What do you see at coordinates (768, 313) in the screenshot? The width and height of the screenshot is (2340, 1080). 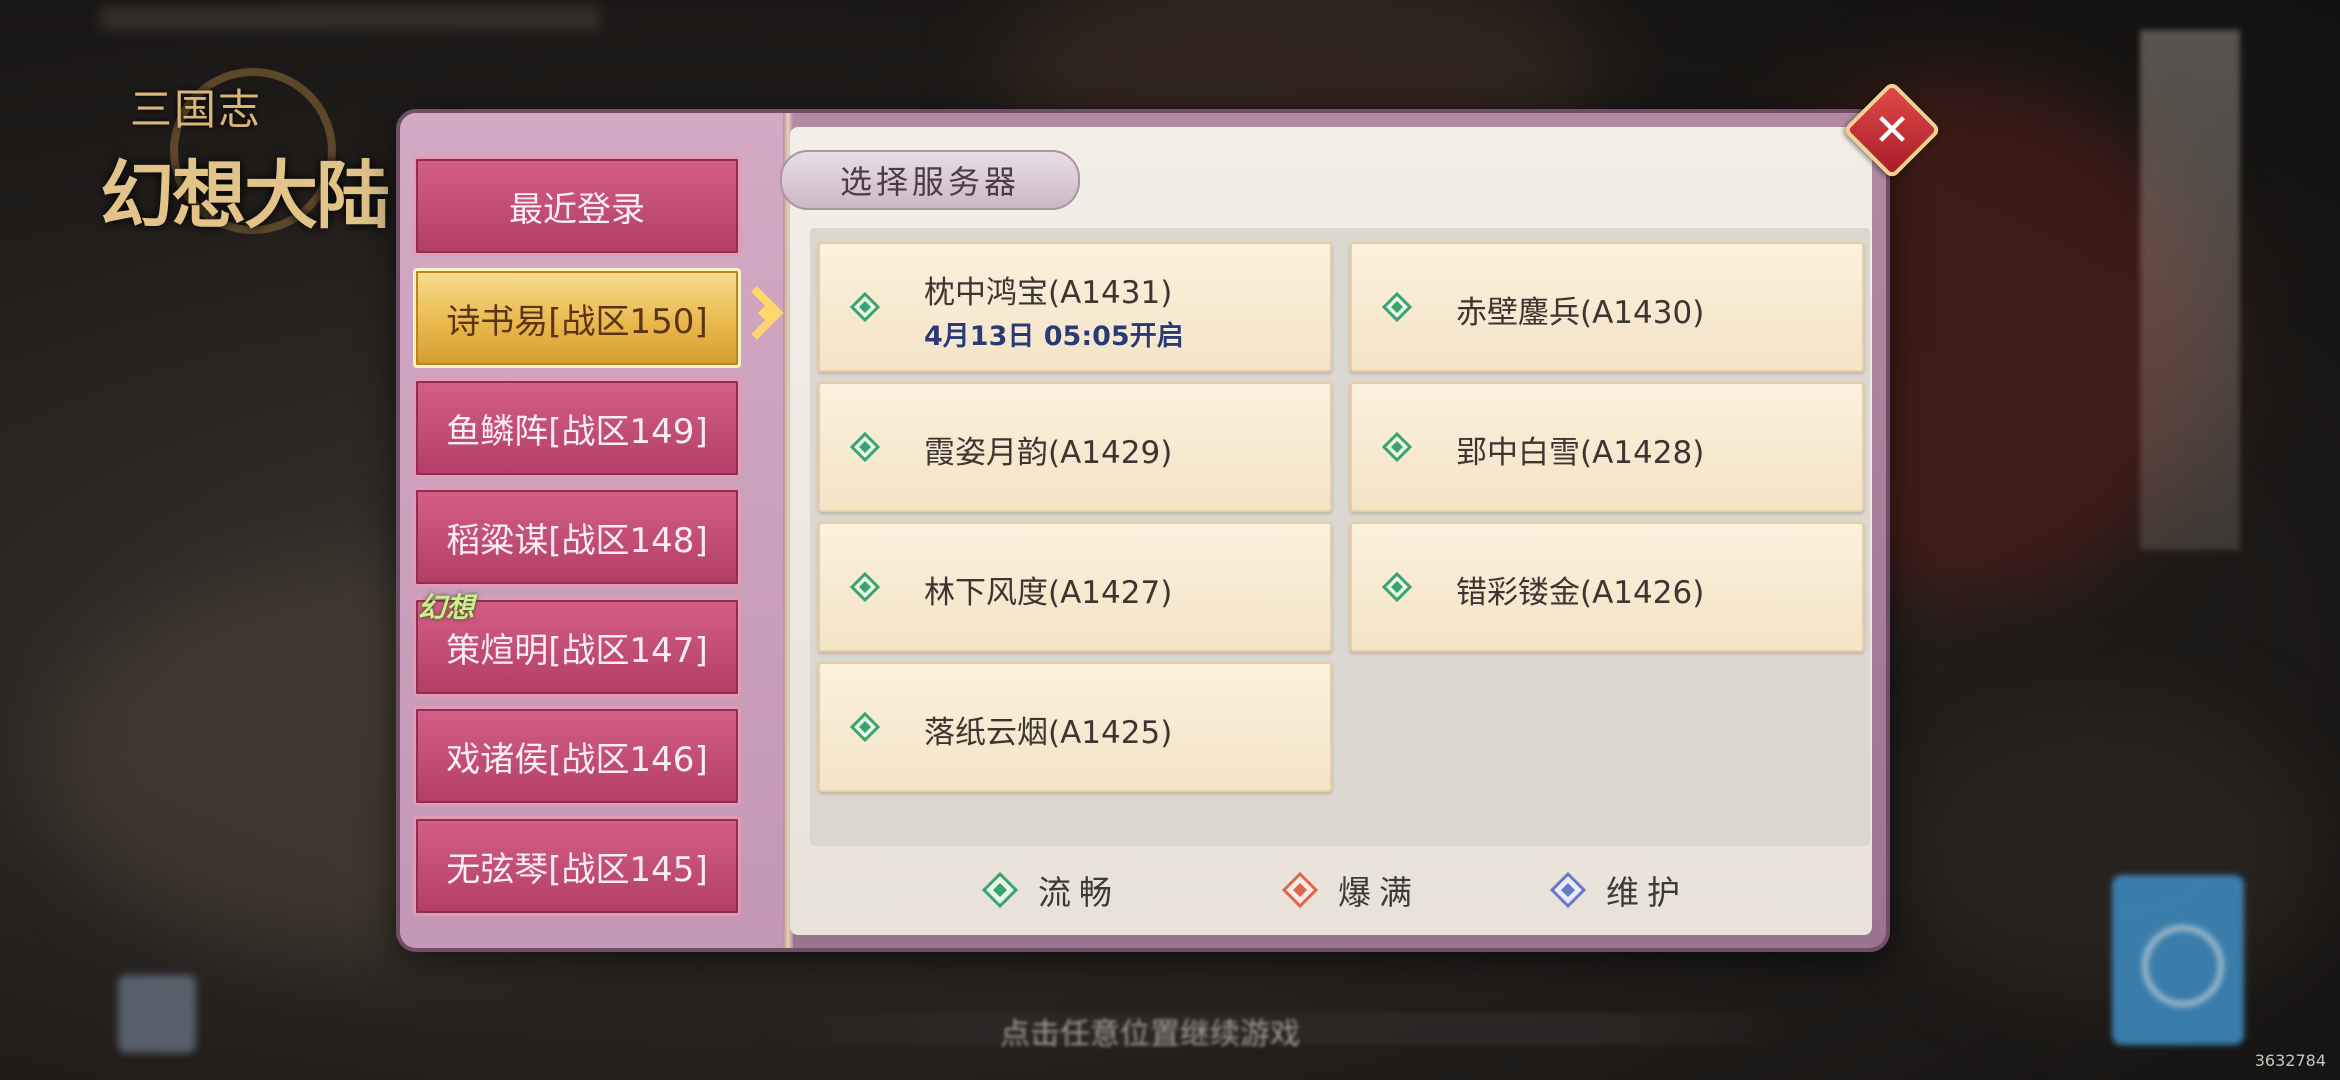 I see `chevron-right-icon` at bounding box center [768, 313].